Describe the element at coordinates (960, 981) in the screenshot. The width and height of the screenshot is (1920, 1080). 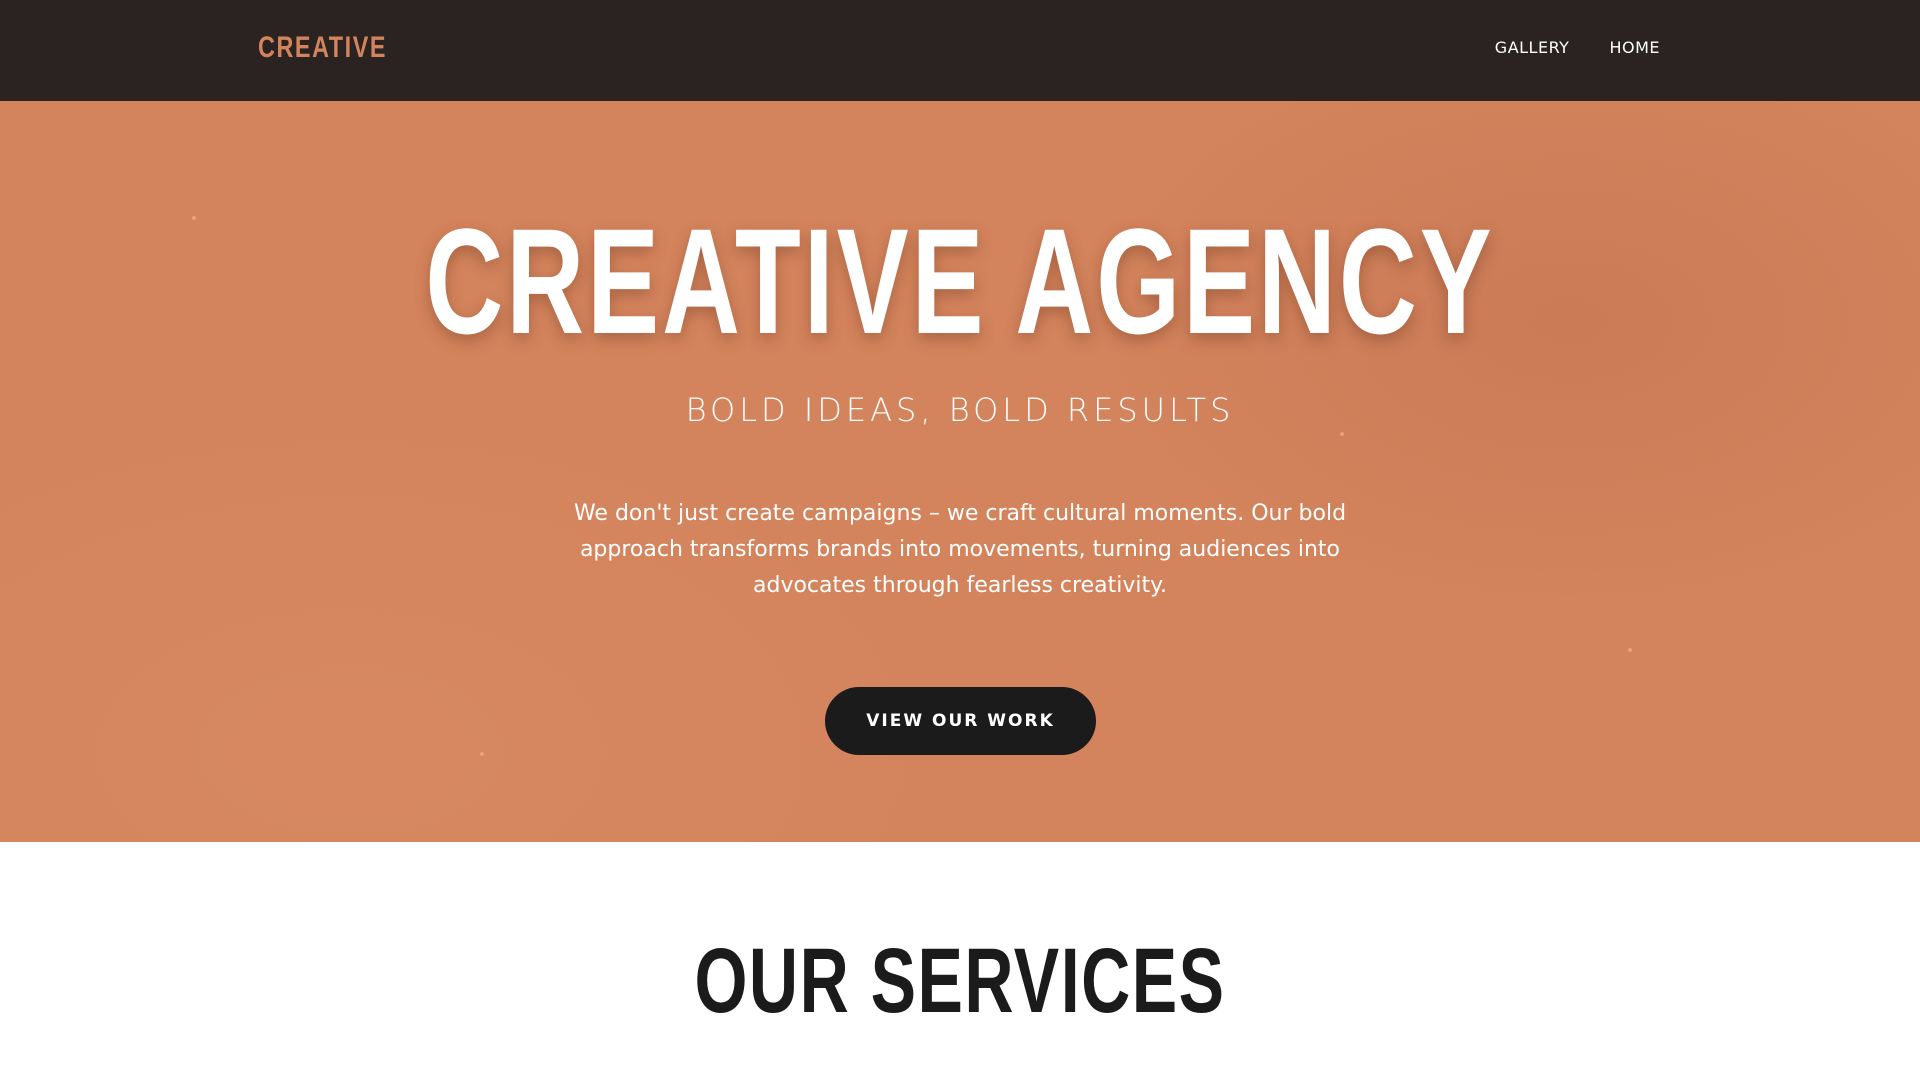
I see `services-heading: OUR SERVICES` at that location.